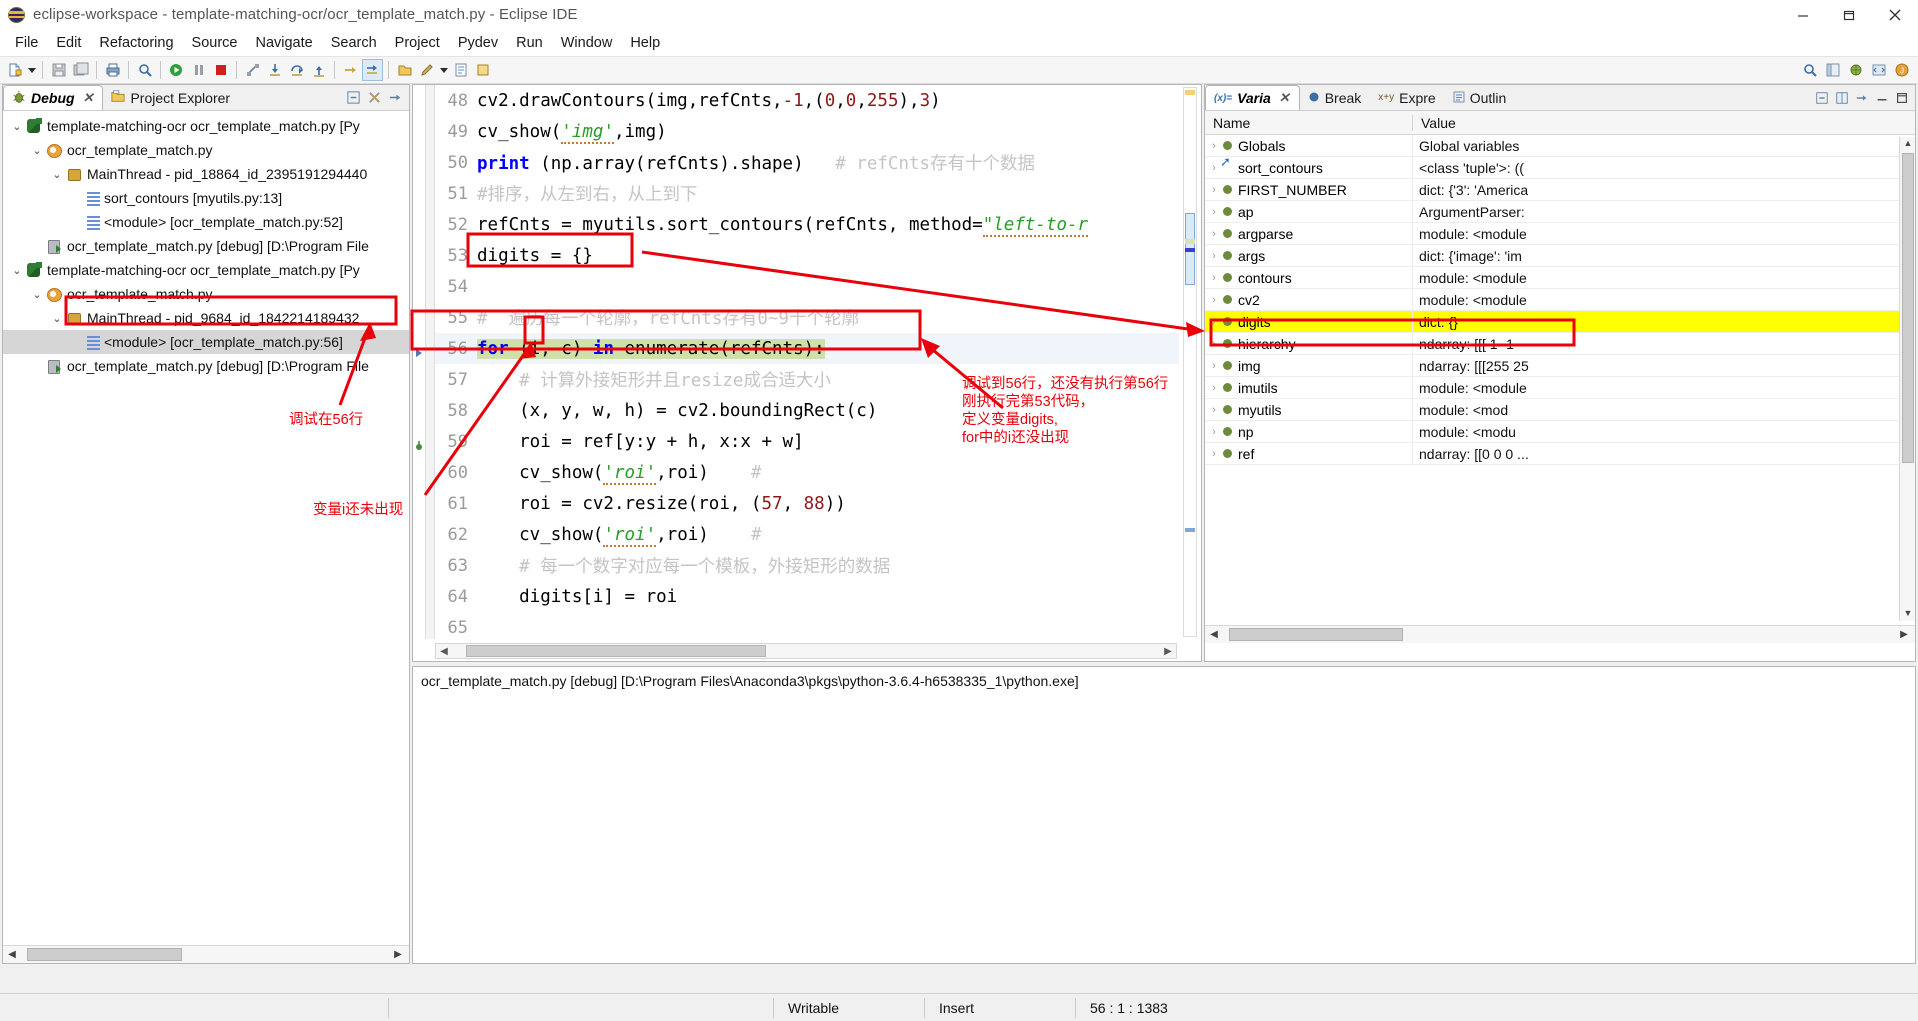  I want to click on variable-row: › argparse module: <module, so click(1552, 234).